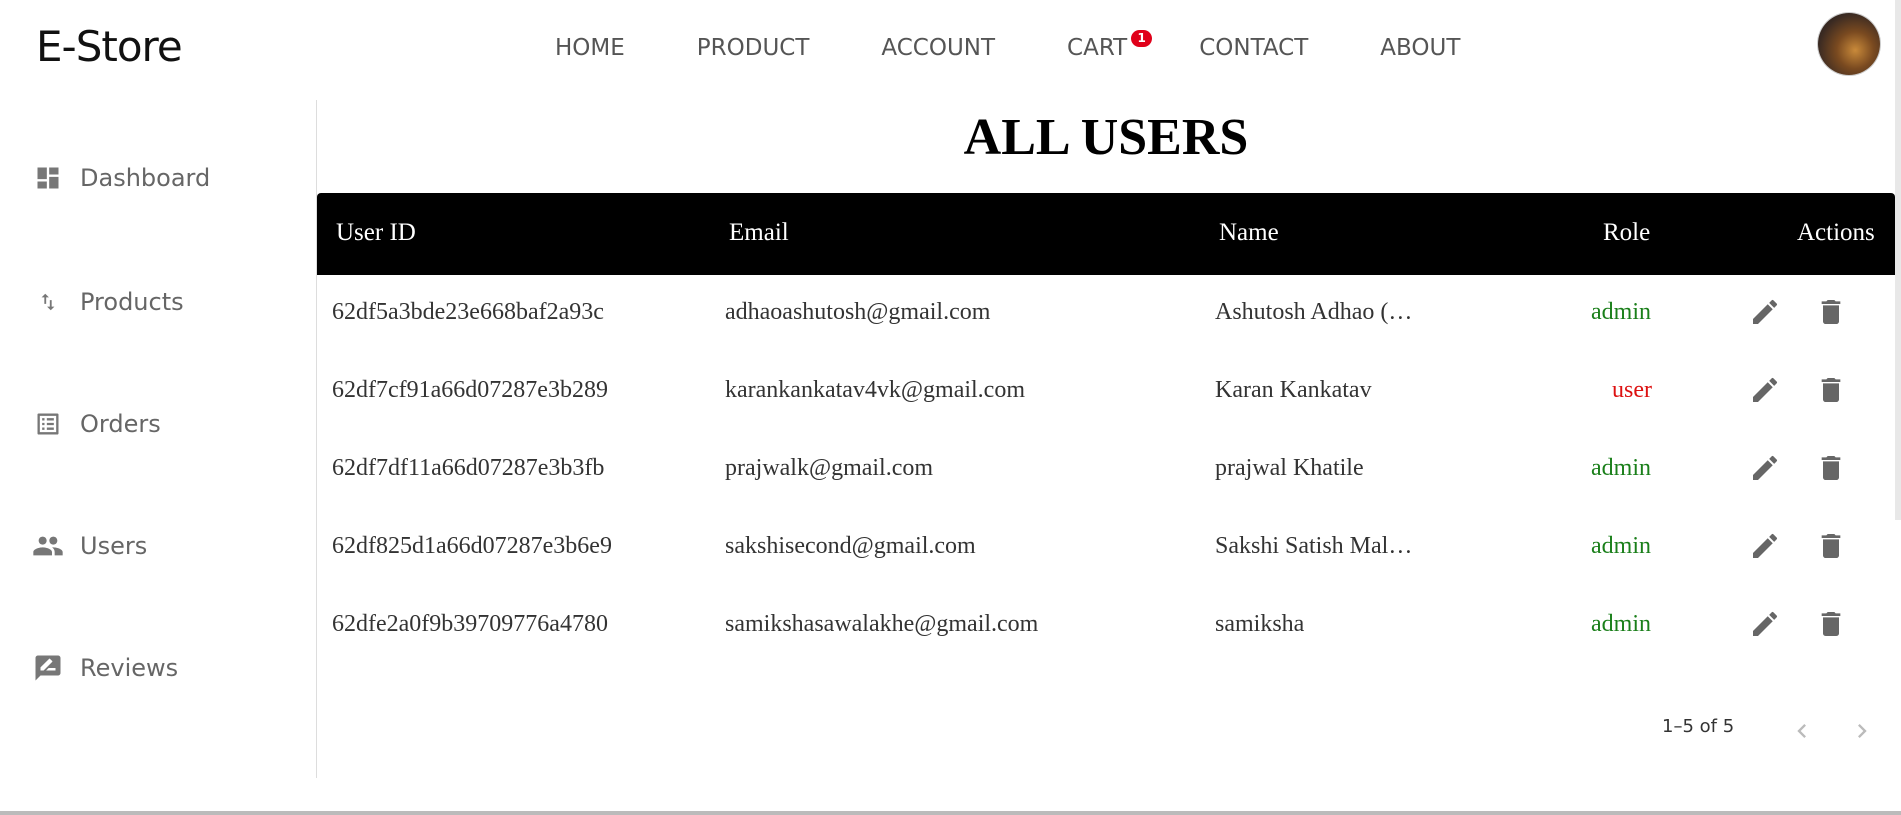 The image size is (1901, 815). What do you see at coordinates (1097, 48) in the screenshot?
I see `nav-cart-label: CART` at bounding box center [1097, 48].